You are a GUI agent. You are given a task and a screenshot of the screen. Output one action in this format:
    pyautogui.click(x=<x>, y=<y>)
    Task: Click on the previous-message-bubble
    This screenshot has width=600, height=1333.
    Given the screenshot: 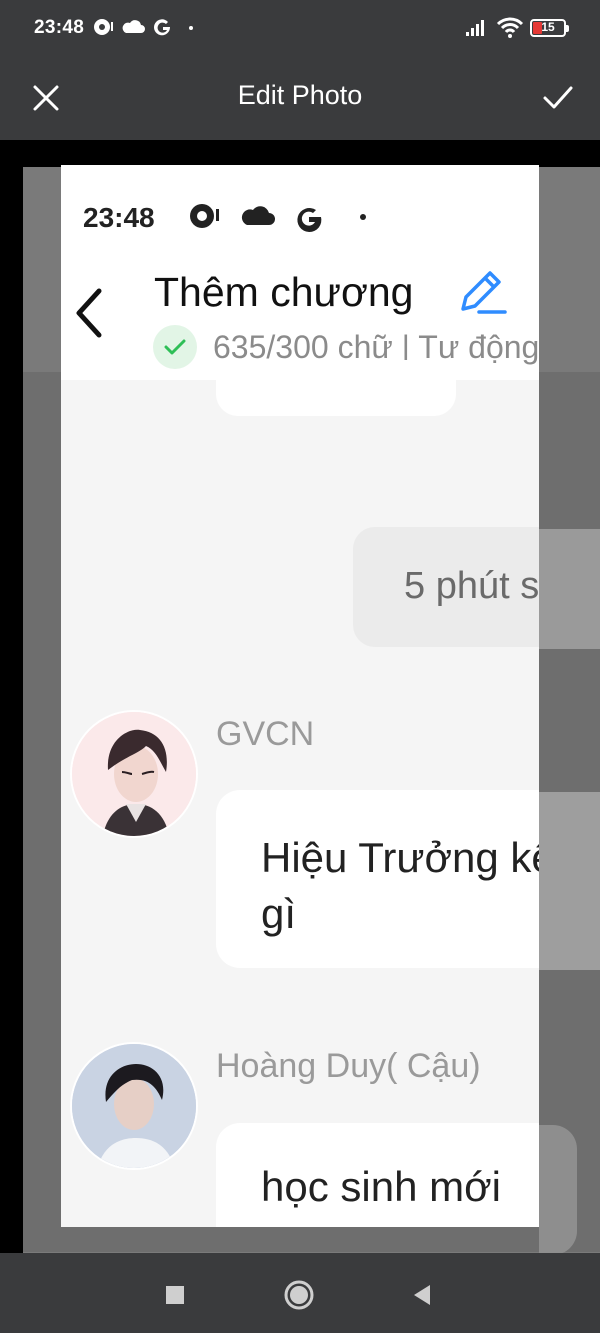 What is the action you would take?
    pyautogui.click(x=336, y=388)
    